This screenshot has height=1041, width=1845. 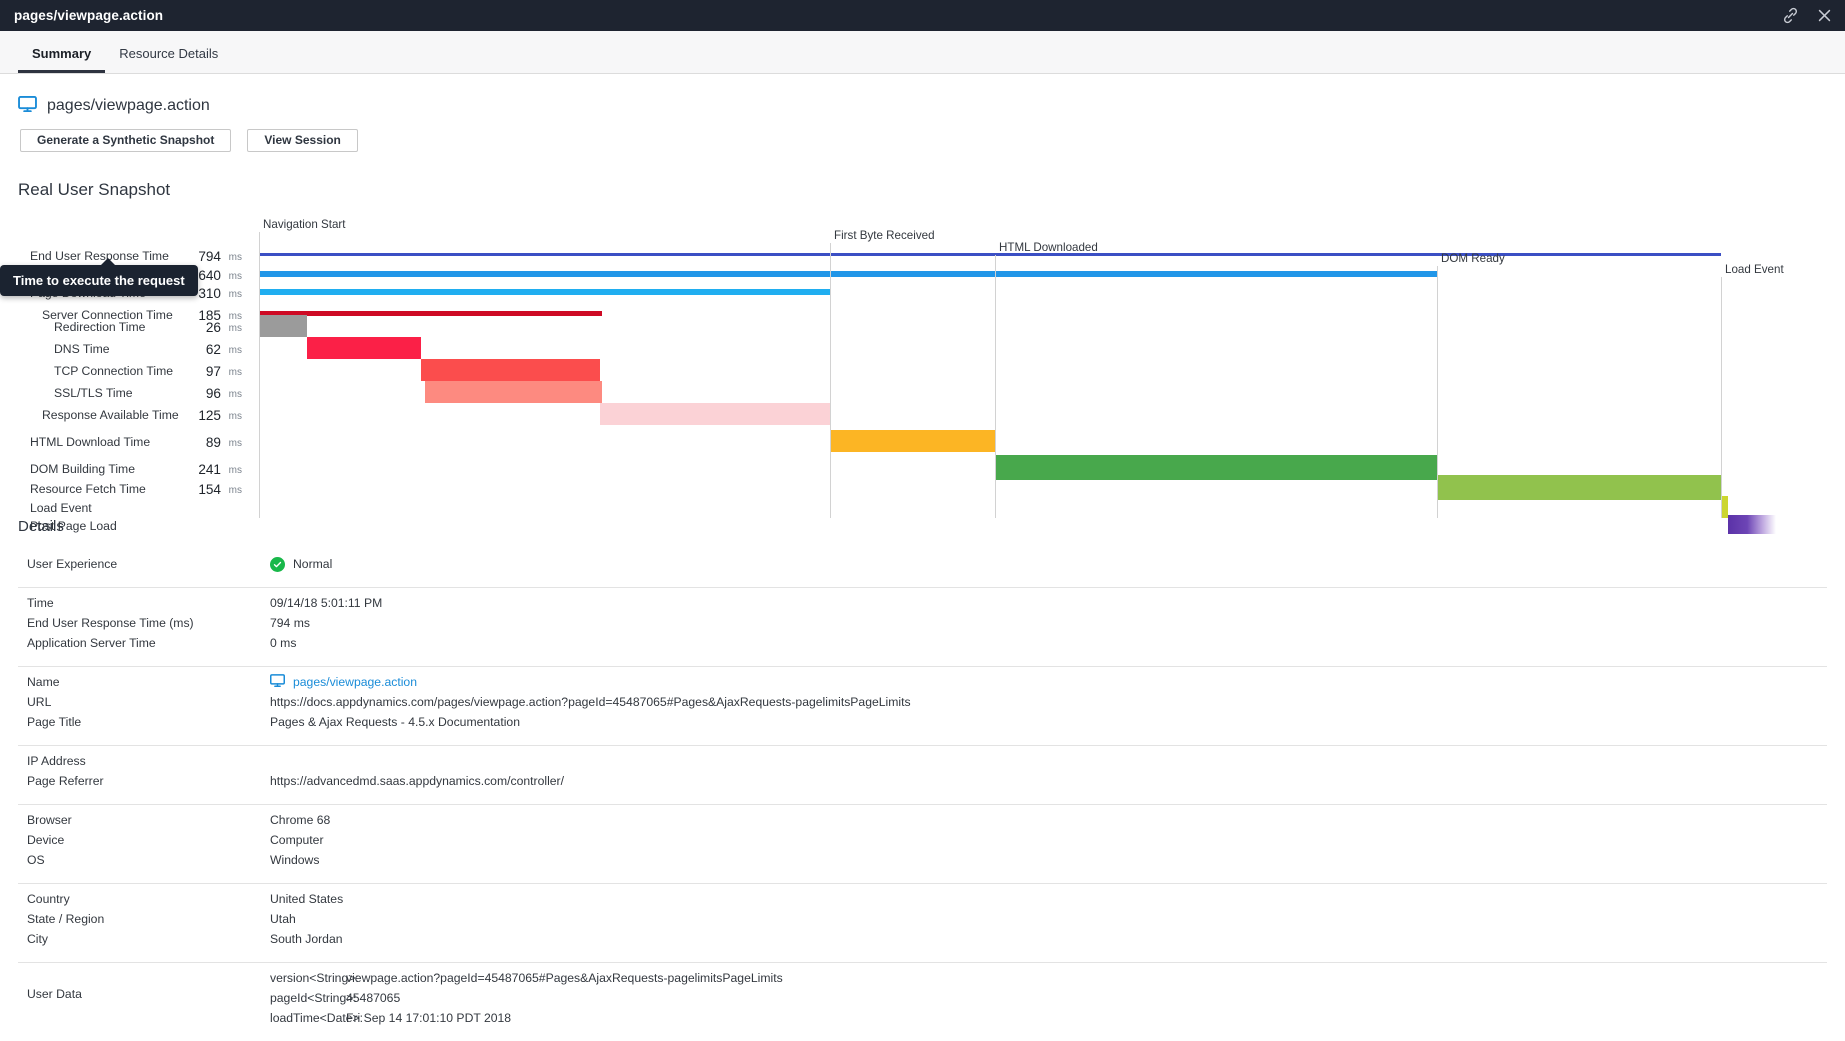 I want to click on tab-resource-details: Resource Details, so click(x=168, y=60).